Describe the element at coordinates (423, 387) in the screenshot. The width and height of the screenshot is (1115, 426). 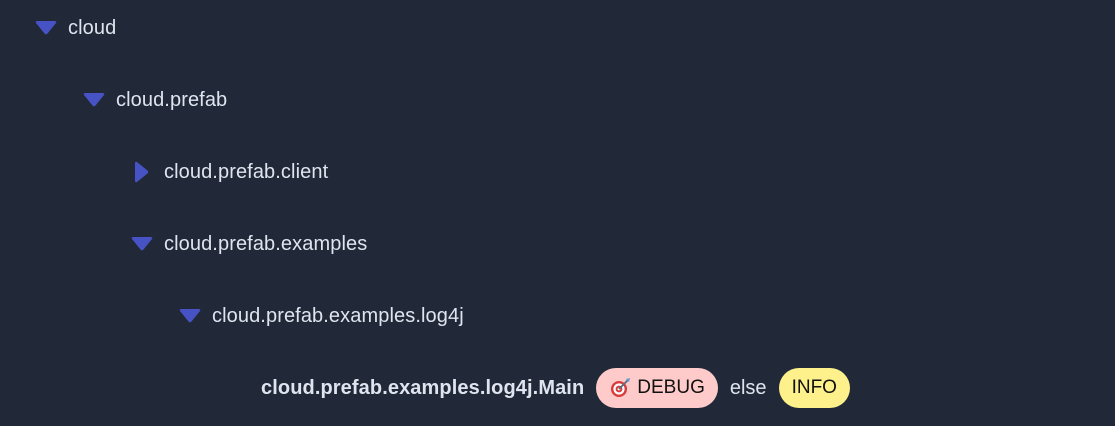
I see `logger-name: cloud.prefab.examples.log4j.Main` at that location.